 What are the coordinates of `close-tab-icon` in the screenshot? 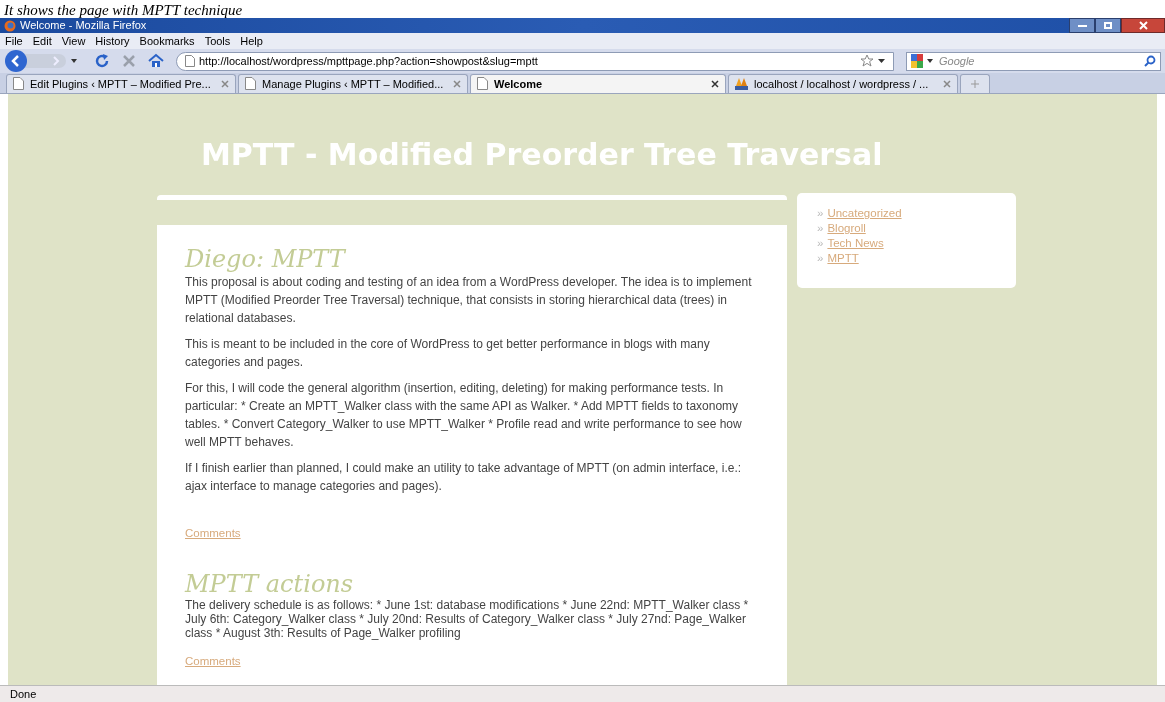 It's located at (715, 83).